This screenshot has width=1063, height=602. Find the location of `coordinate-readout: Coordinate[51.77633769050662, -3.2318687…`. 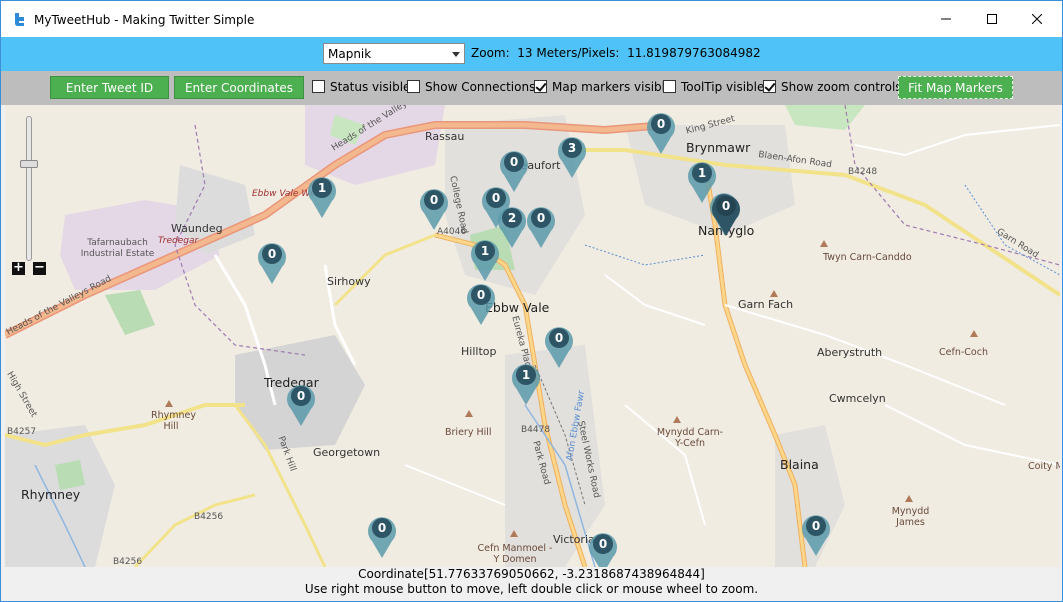

coordinate-readout: Coordinate[51.77633769050662, -3.2318687… is located at coordinates (531, 574).